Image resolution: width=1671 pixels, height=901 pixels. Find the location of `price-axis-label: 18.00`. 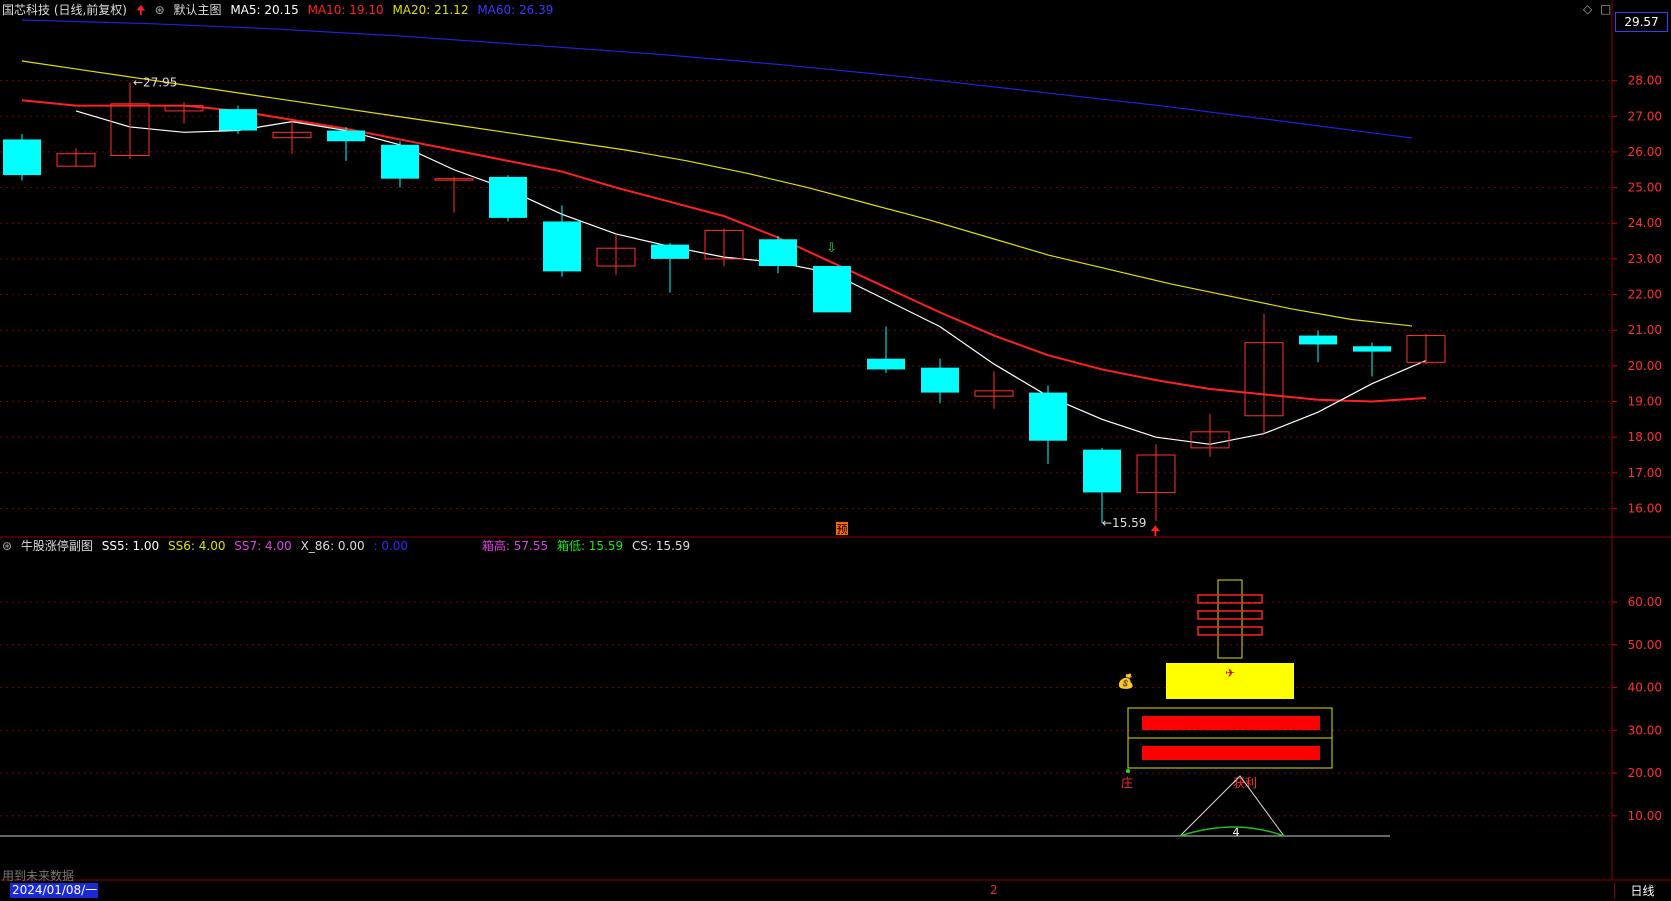

price-axis-label: 18.00 is located at coordinates (1645, 437).